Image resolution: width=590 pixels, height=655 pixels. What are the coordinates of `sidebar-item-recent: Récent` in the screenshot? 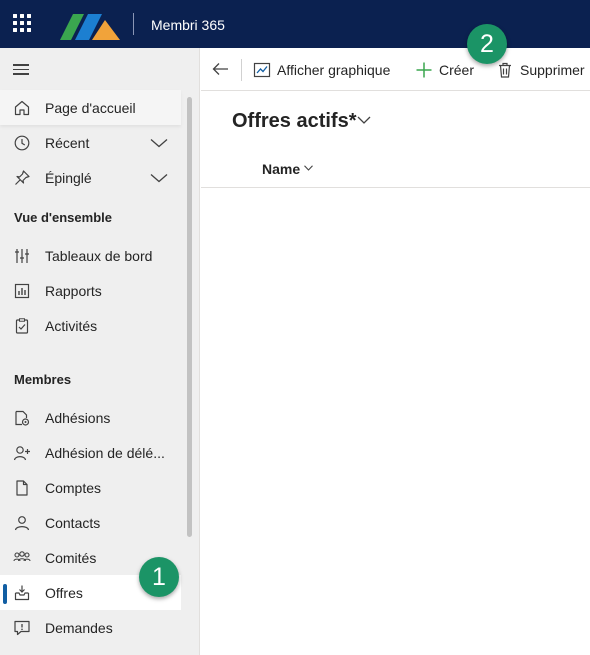 It's located at (90, 142).